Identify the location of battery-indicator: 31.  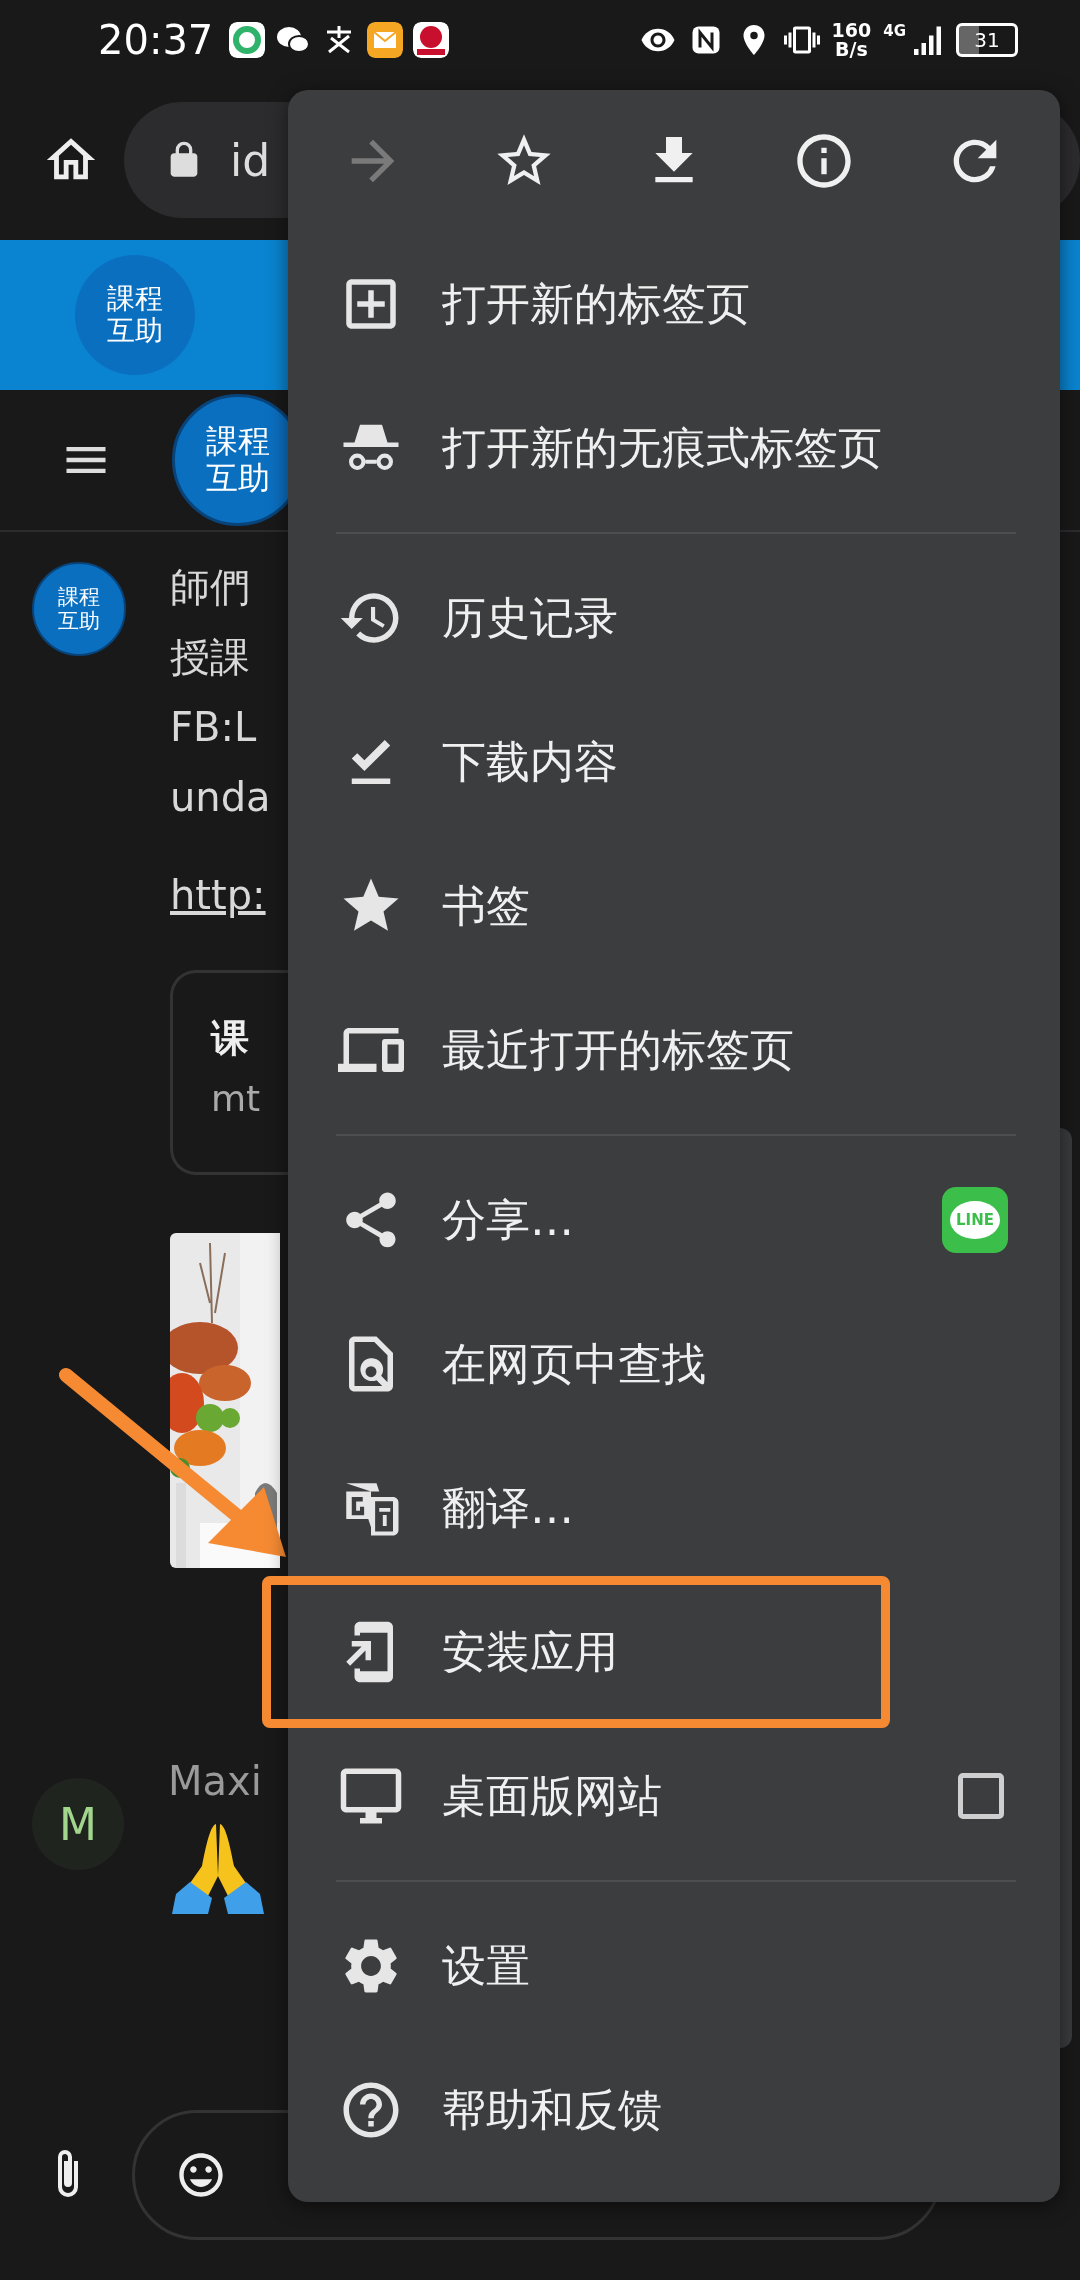
(987, 40).